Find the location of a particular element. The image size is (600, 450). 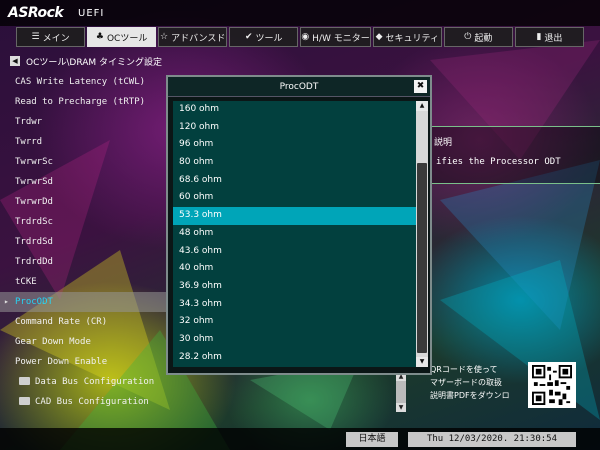

selection-cursor-icon: ▸ is located at coordinates (6, 301).